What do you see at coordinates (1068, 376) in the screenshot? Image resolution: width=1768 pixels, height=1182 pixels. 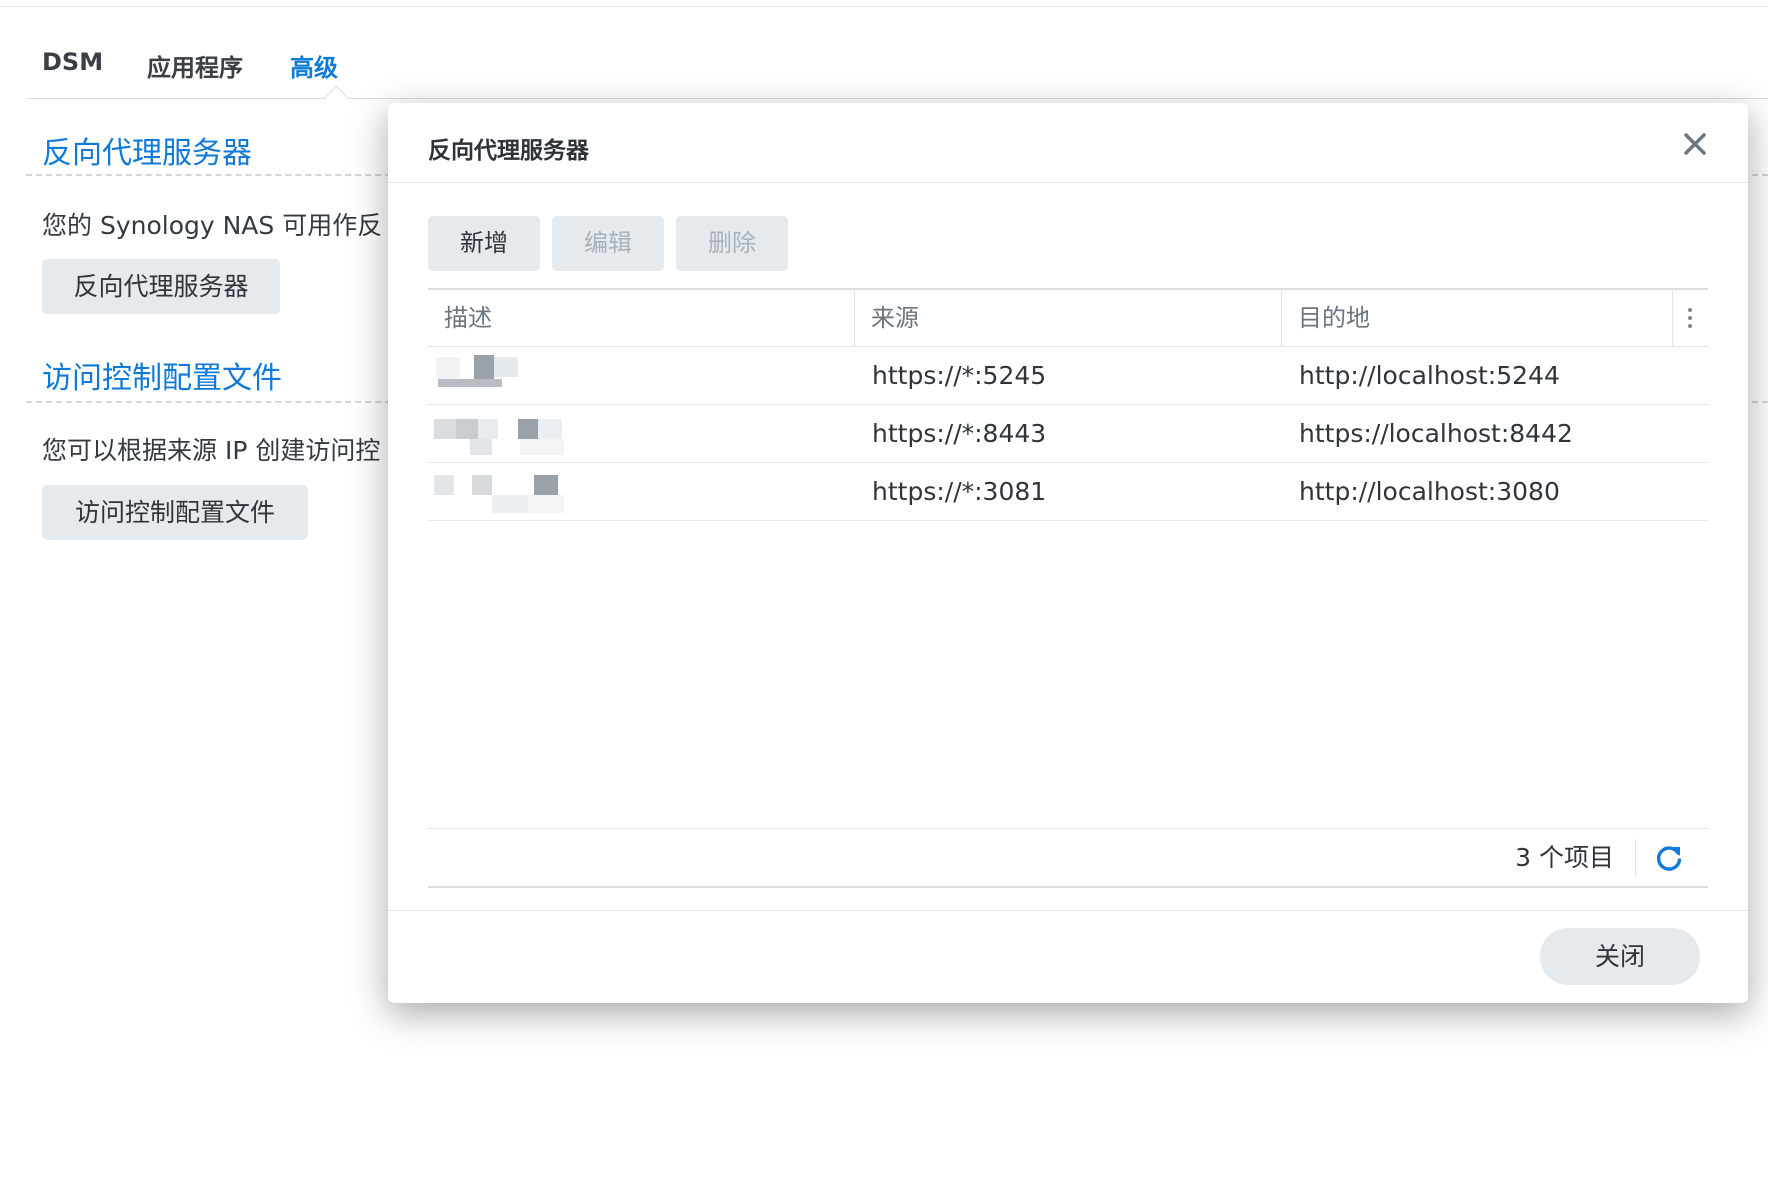 I see `table-row: https://*:5245 http://localhost:5244` at bounding box center [1068, 376].